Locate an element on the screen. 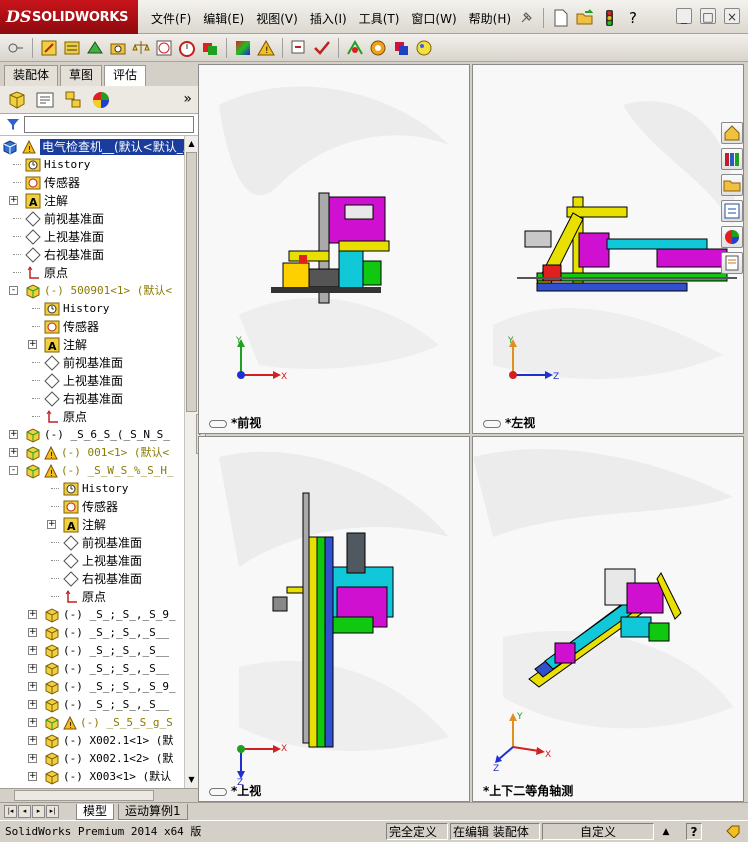 This screenshot has height=842, width=748. tree-item: -! (-) _S_W_S_%_S_H_ is located at coordinates (92, 471).